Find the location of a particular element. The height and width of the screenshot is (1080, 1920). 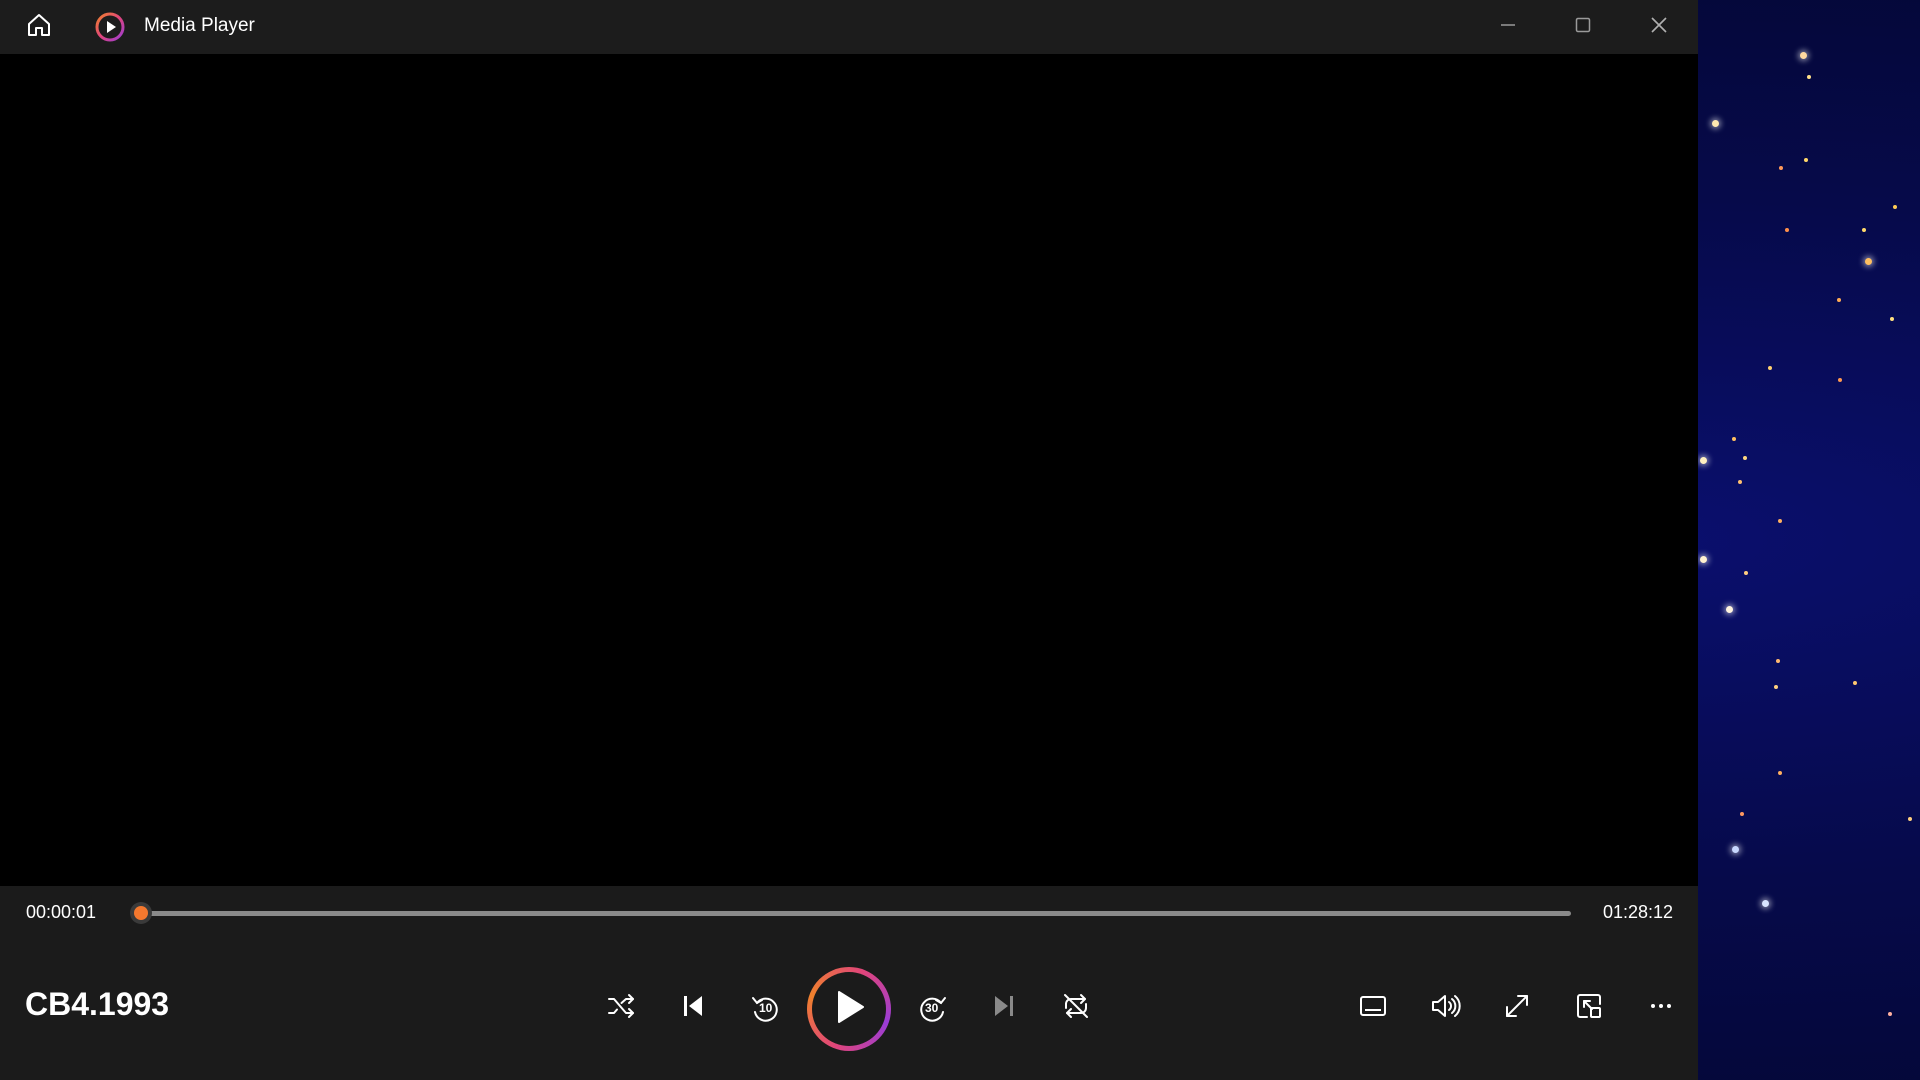

skip-forward-button: 30 is located at coordinates (933, 1008).